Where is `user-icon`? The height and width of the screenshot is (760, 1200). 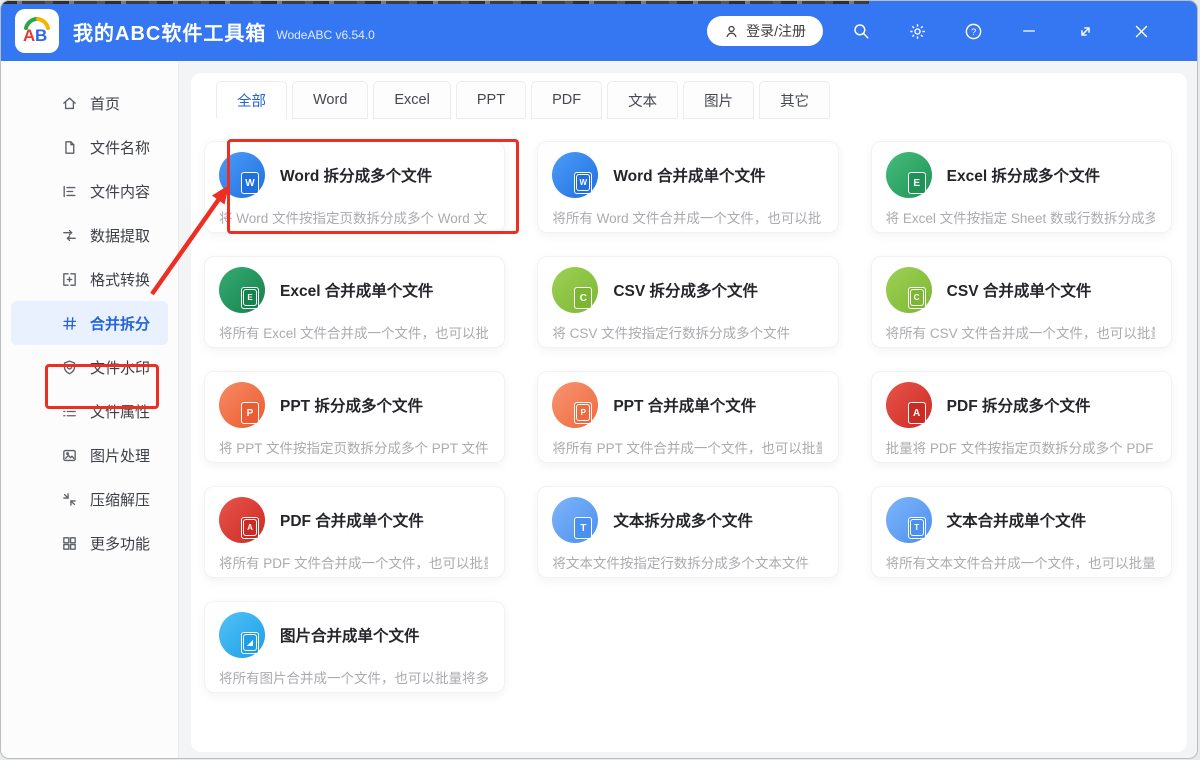 user-icon is located at coordinates (731, 31).